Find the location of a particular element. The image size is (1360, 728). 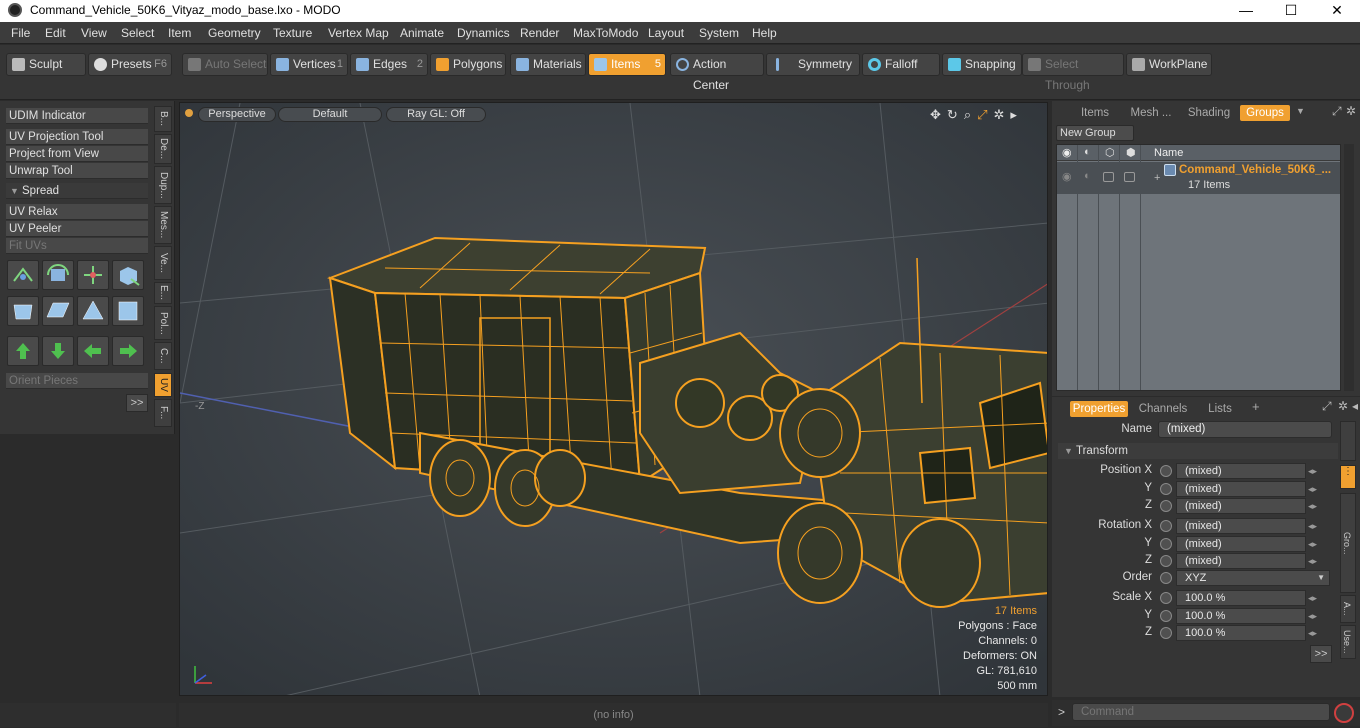

arrow-right-icon is located at coordinates (128, 351).